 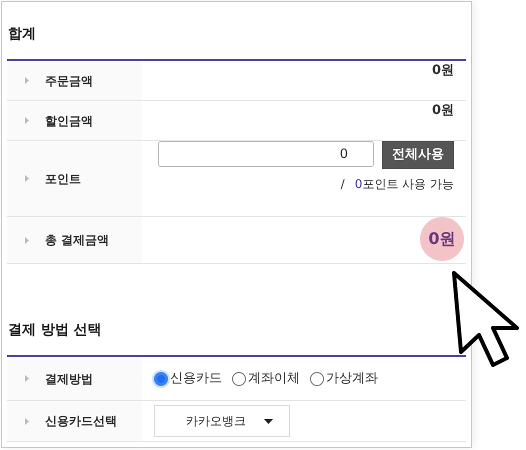 I want to click on total-amount-value: 0원, so click(x=442, y=239).